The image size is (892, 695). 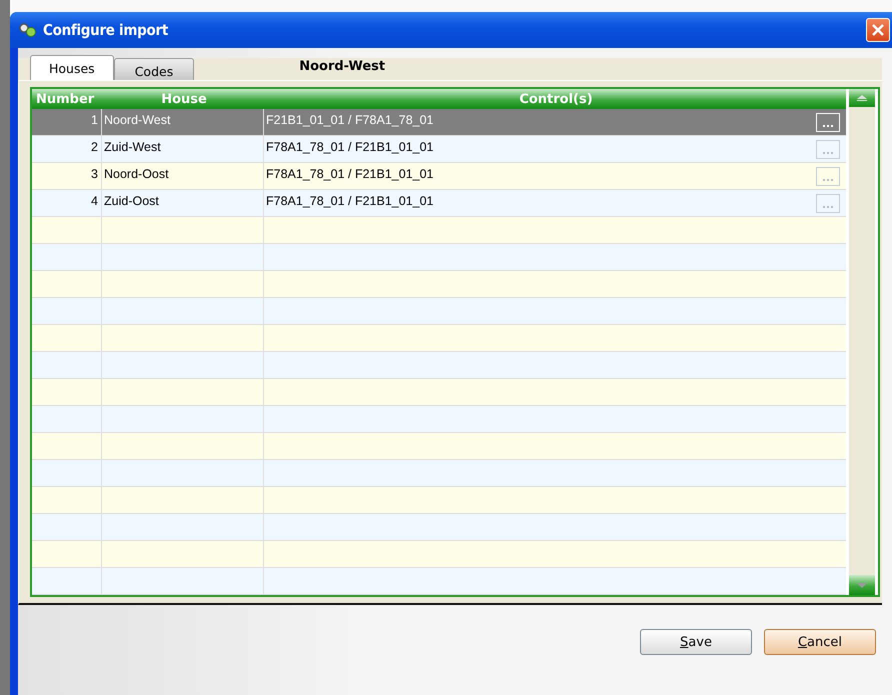 What do you see at coordinates (696, 642) in the screenshot?
I see `save-button: Save` at bounding box center [696, 642].